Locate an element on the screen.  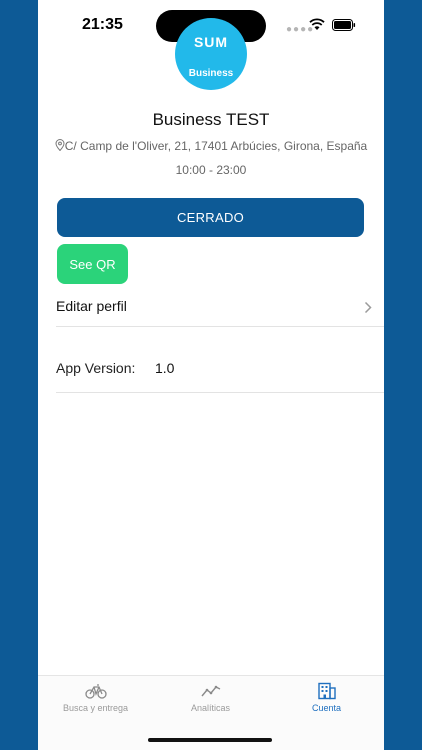
tab-label: Busca y entrega is located at coordinates (95, 708).